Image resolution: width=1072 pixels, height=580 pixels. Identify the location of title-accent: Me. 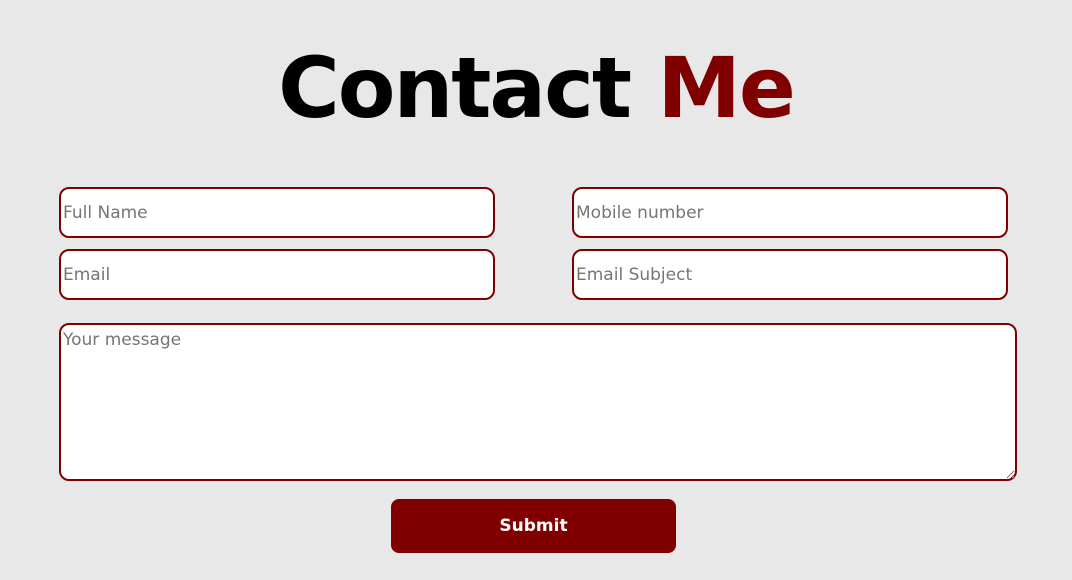
(726, 88).